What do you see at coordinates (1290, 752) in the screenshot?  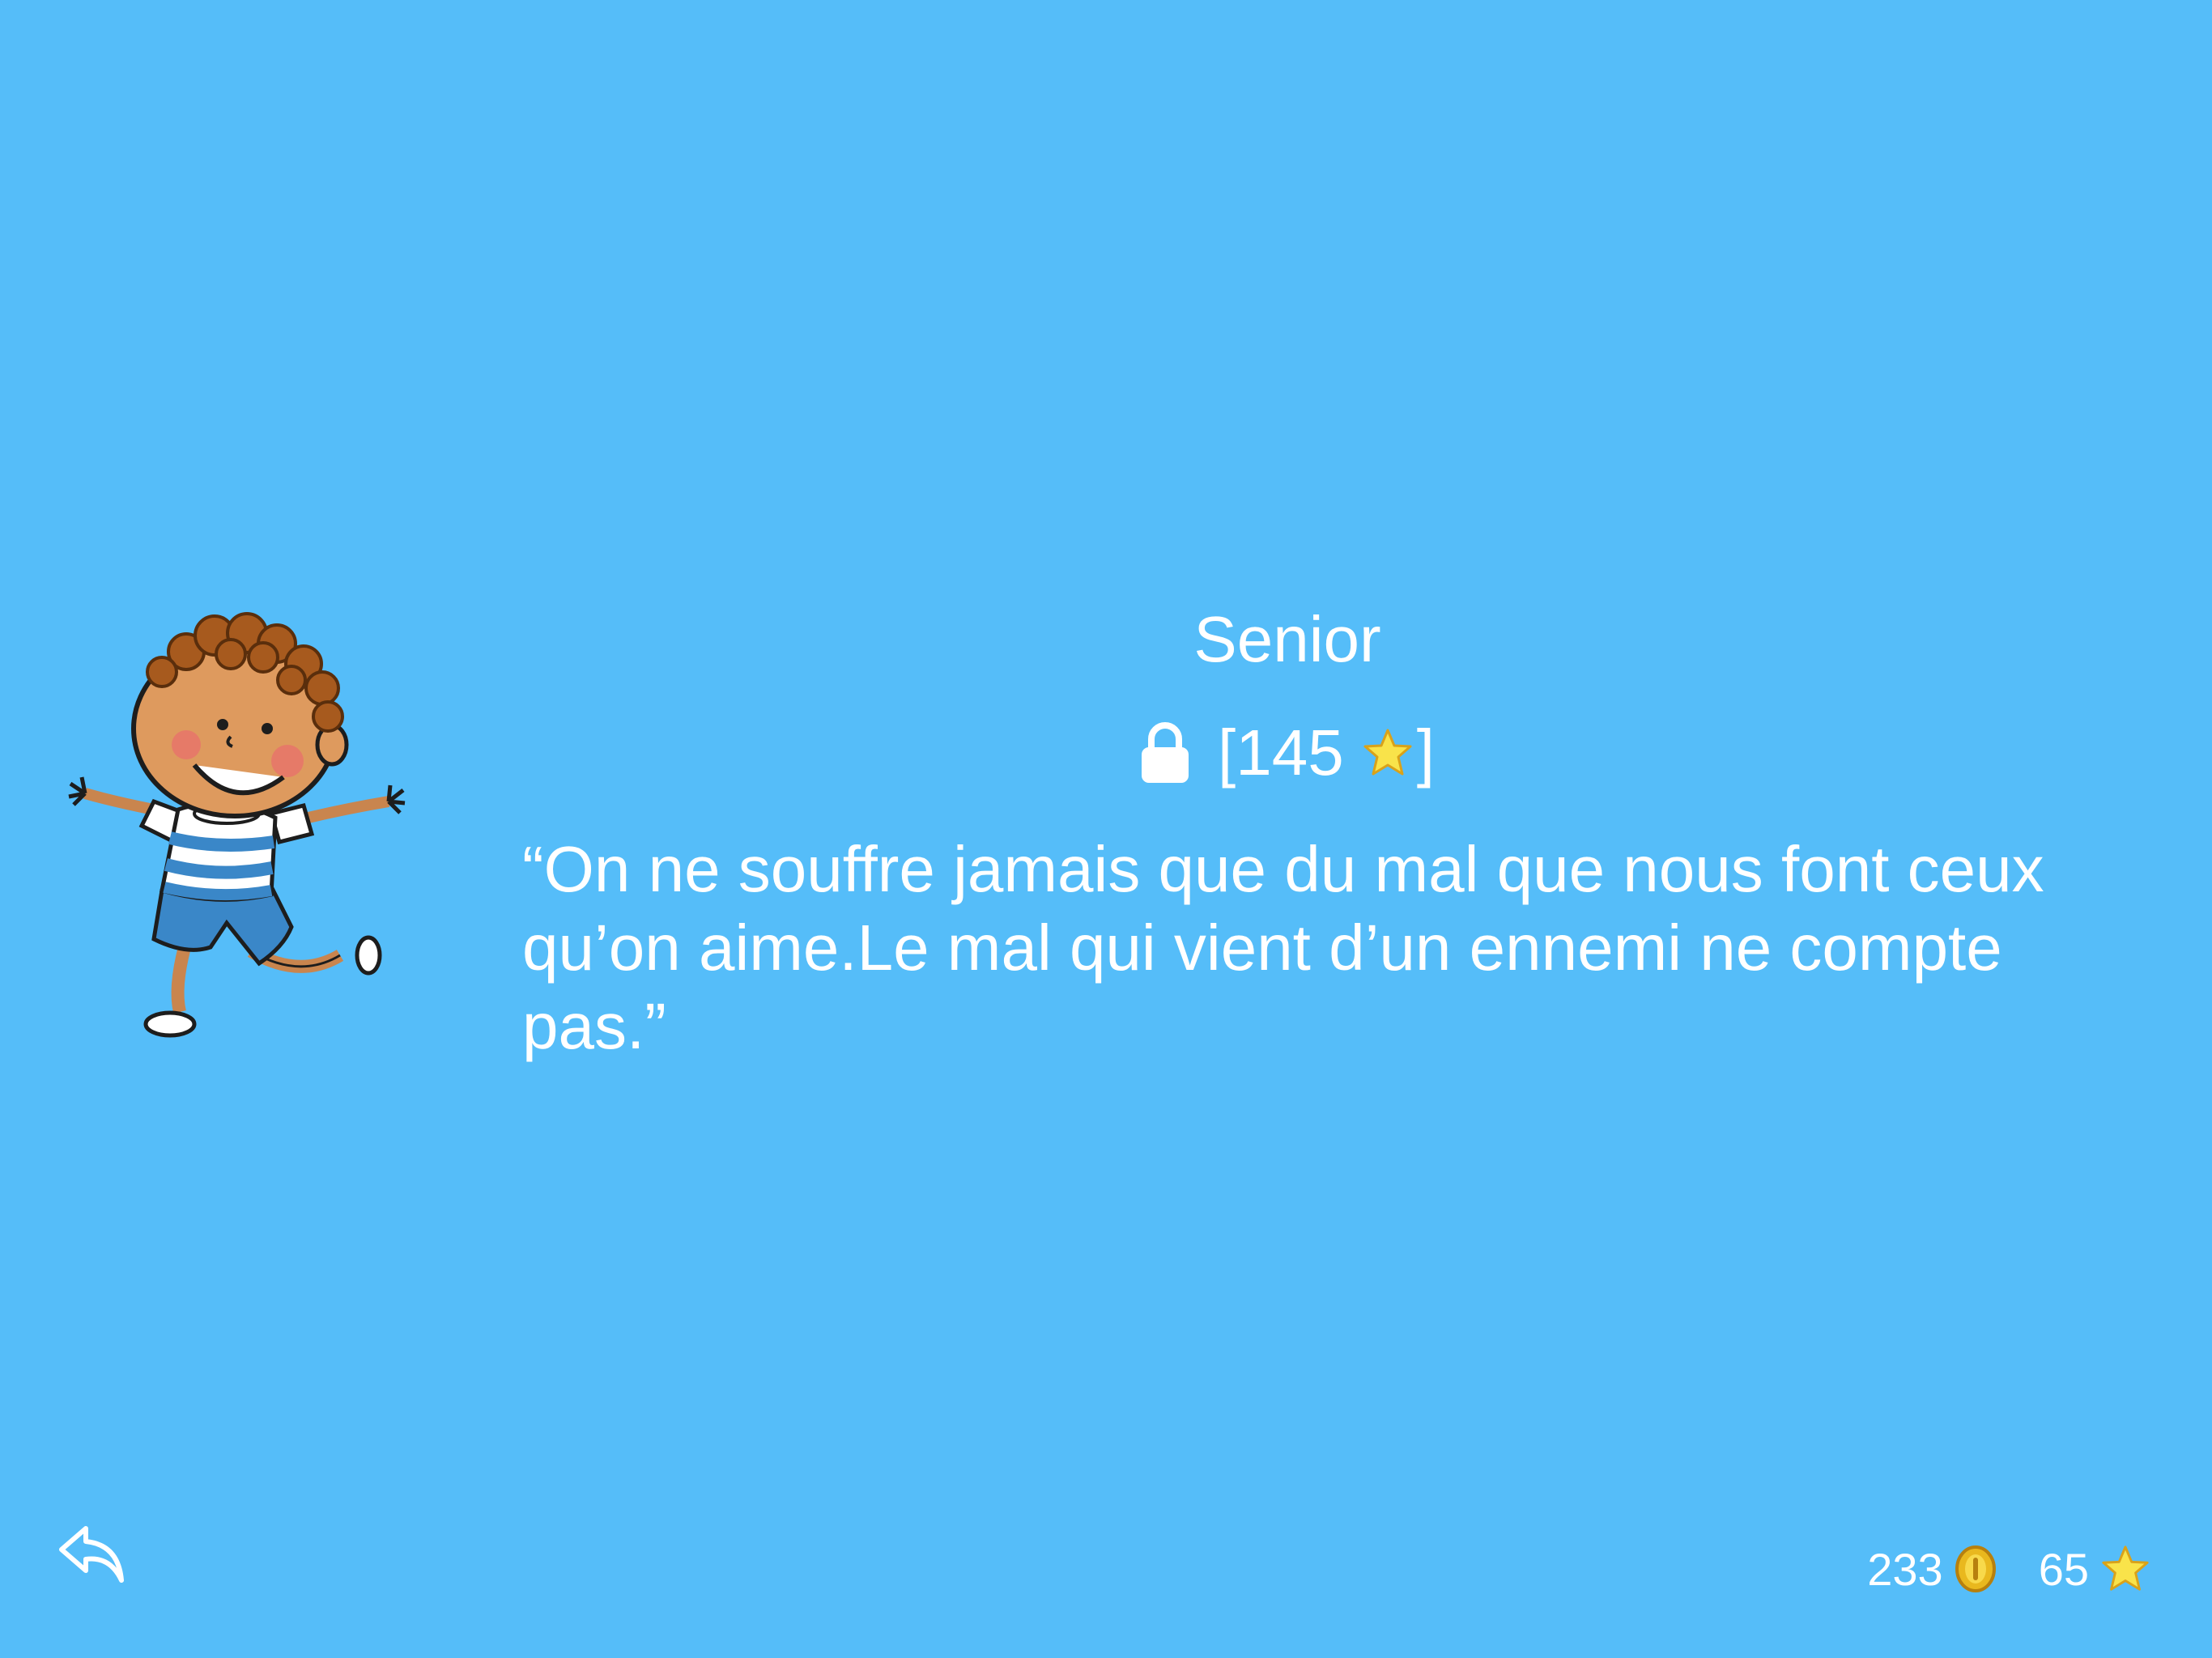 I see `required-stars-count: 145` at bounding box center [1290, 752].